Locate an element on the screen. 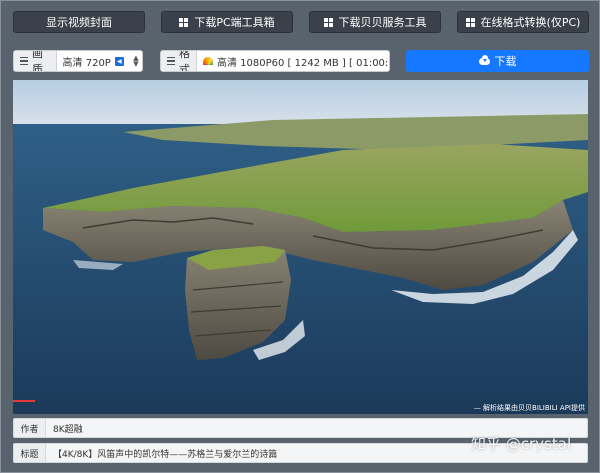 The width and height of the screenshot is (600, 473). format-value: 高清 1080P60 [ 1242 MB ] [ 01:00:57 ] is located at coordinates (303, 63).